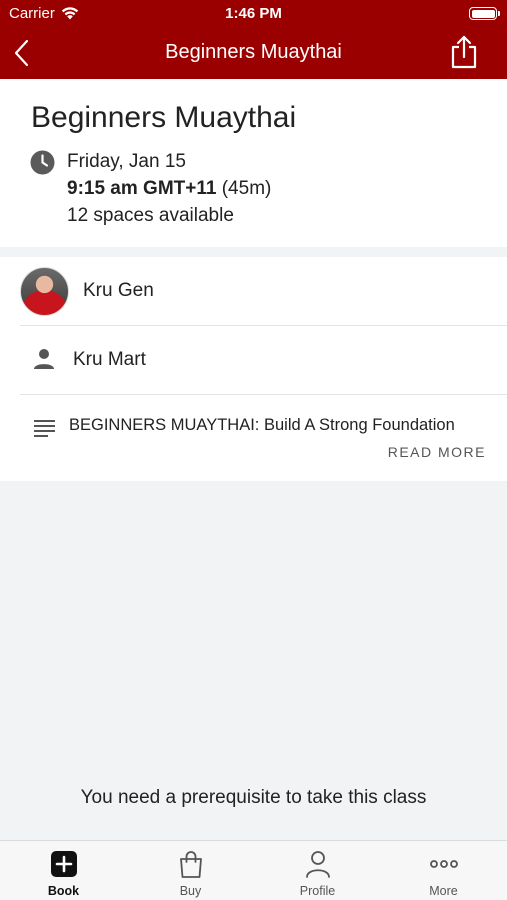  I want to click on tab-more: More, so click(443, 870).